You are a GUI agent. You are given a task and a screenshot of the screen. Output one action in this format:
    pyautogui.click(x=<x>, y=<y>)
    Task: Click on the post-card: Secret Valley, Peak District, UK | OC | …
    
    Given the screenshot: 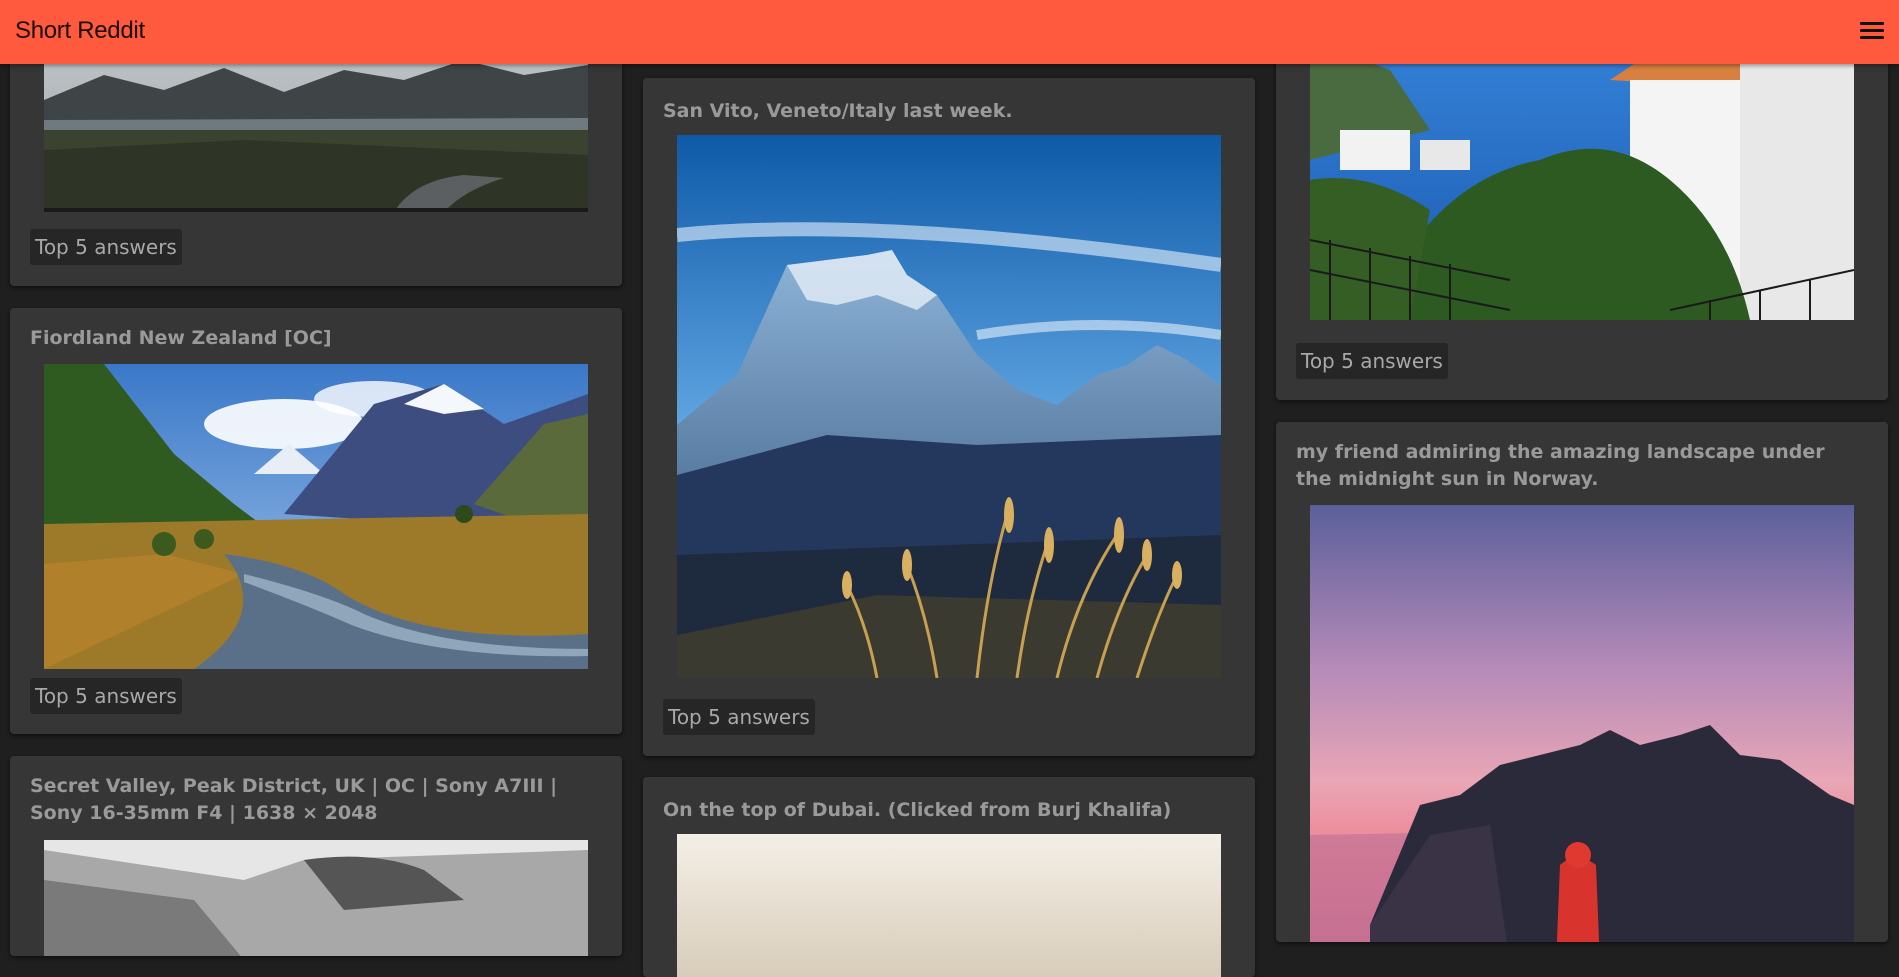 What is the action you would take?
    pyautogui.click(x=316, y=856)
    